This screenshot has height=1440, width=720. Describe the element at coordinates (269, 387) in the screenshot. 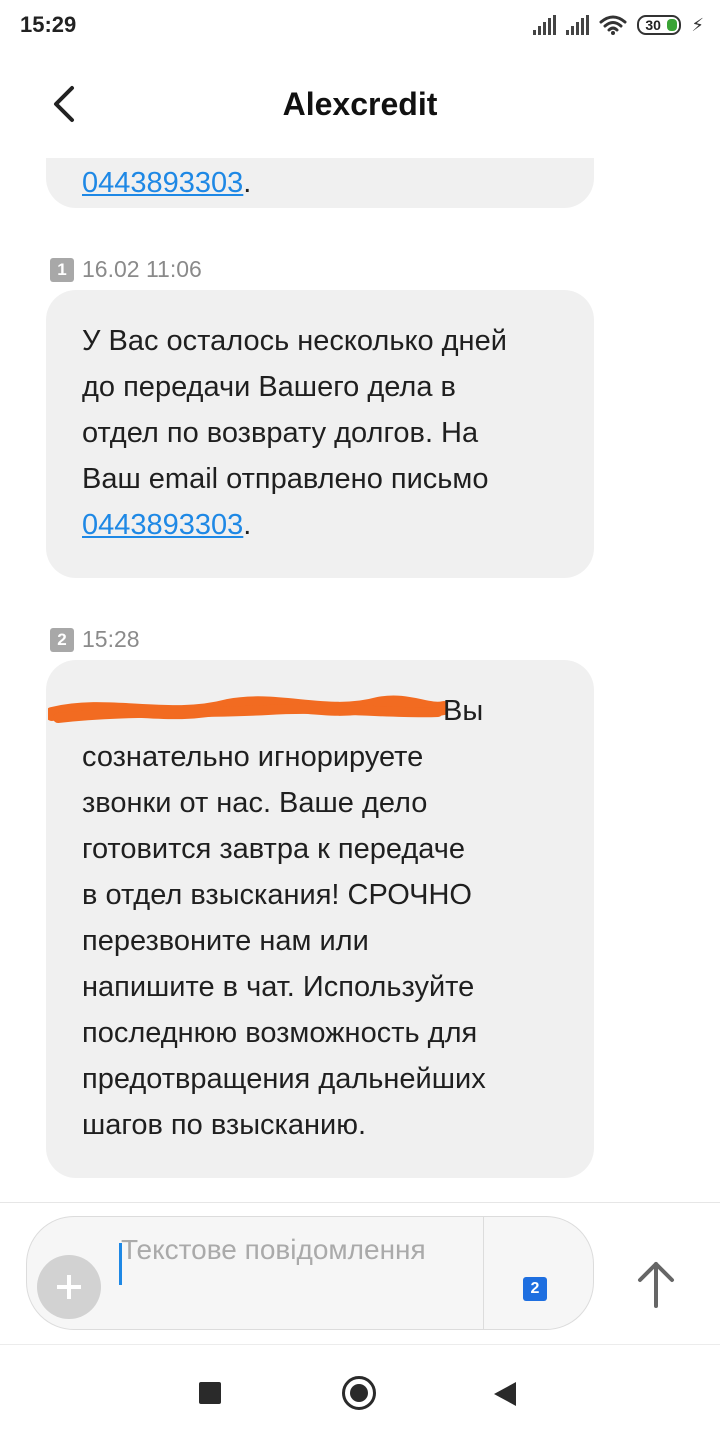

I see `message-line: до передачи Вашего дела в` at that location.